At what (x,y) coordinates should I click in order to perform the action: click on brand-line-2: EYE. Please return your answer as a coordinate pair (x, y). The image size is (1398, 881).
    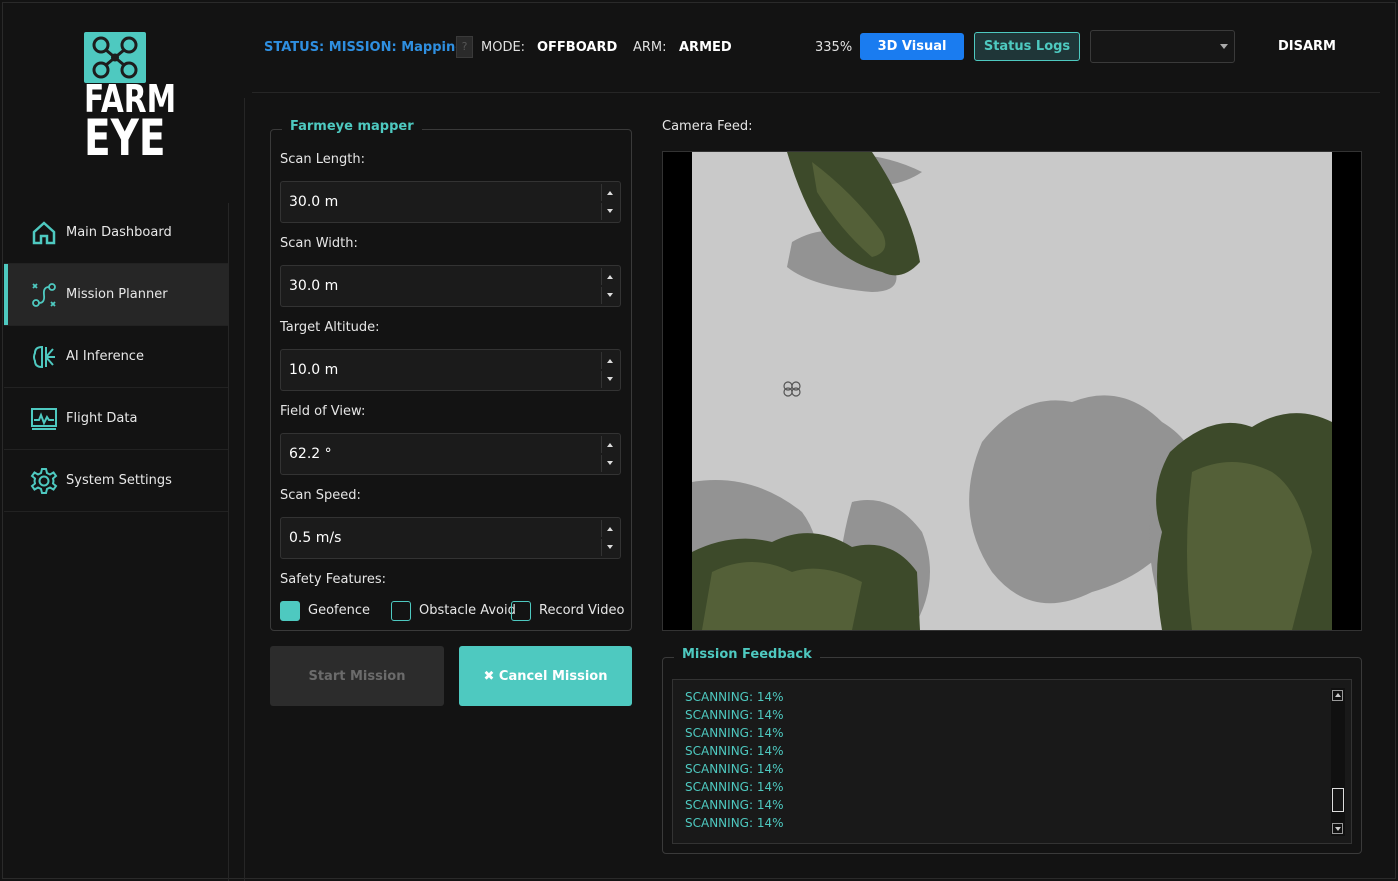
    Looking at the image, I should click on (125, 138).